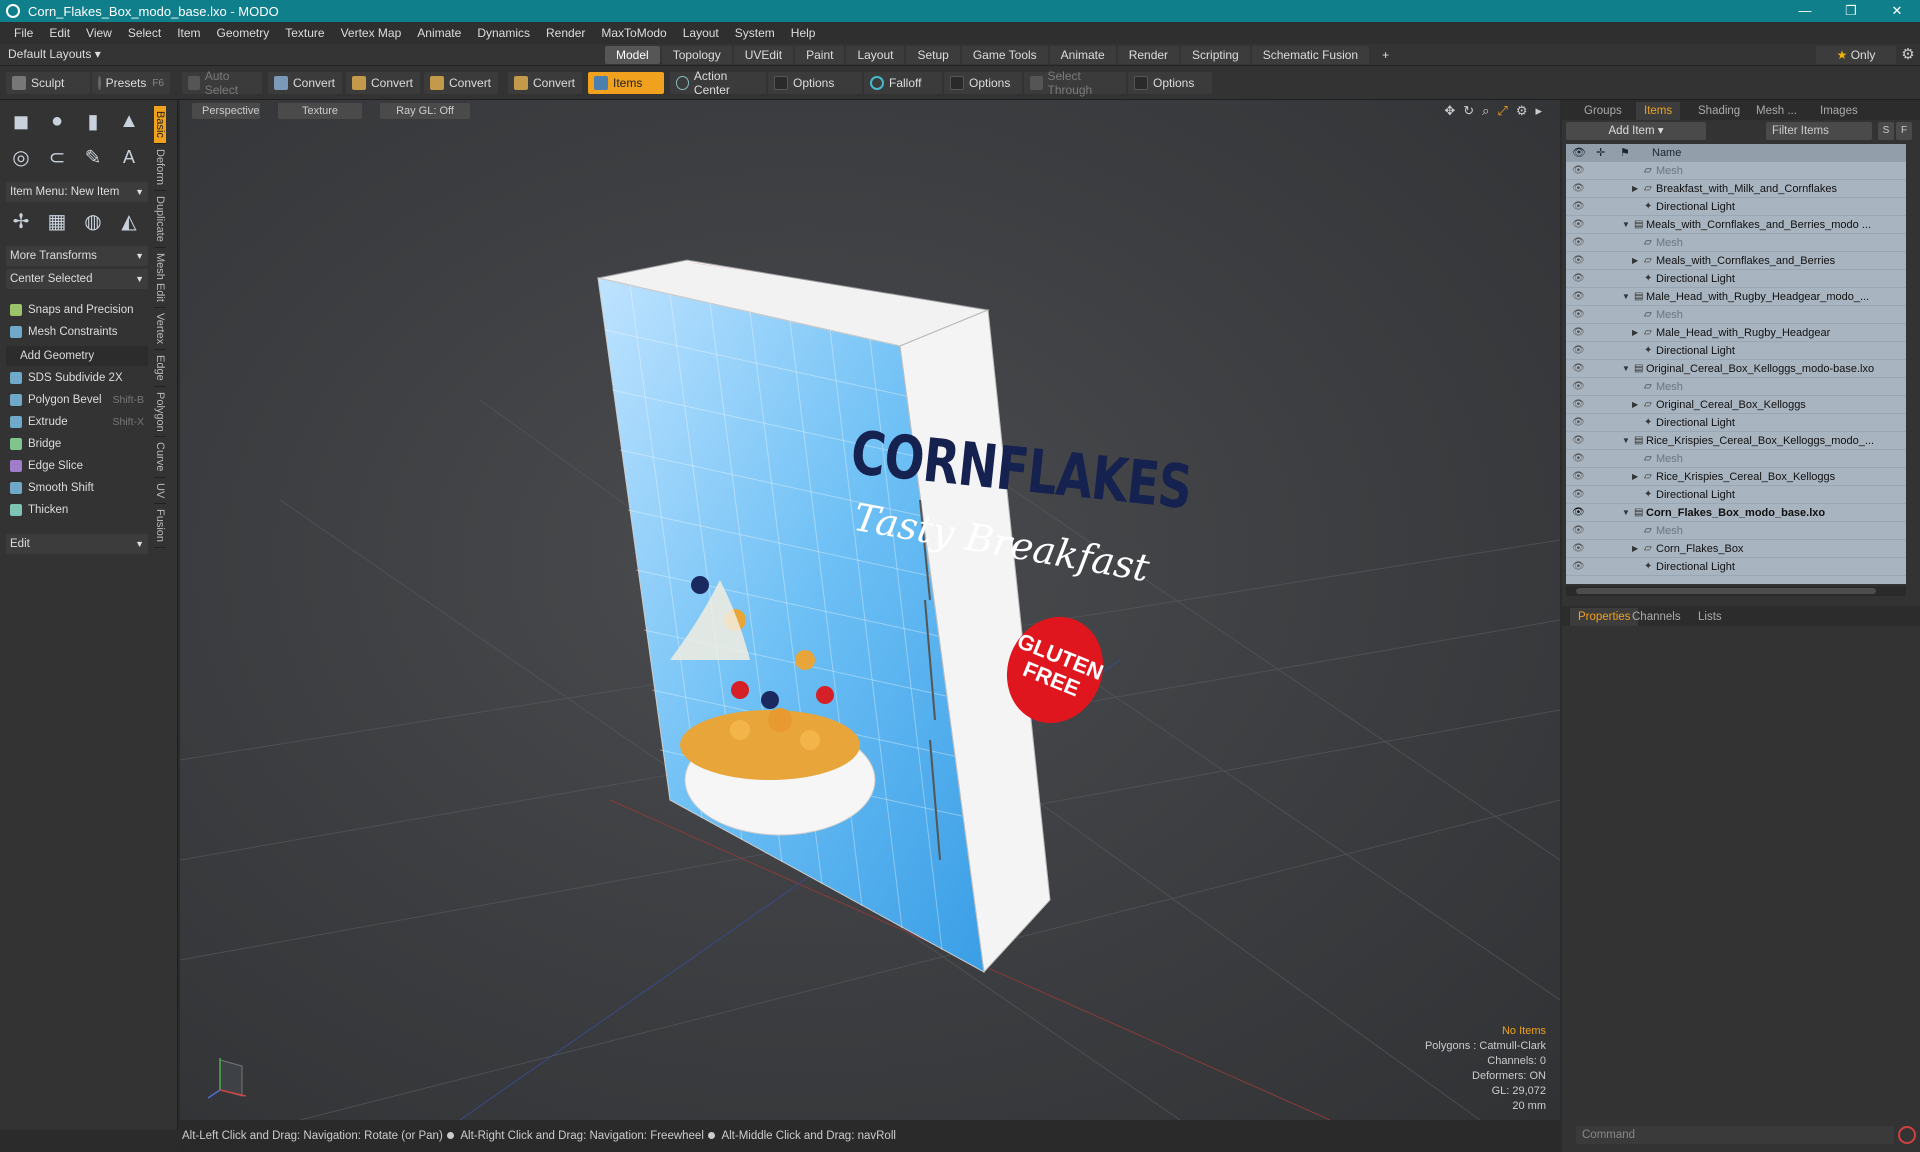 The image size is (1920, 1152). I want to click on center-selected-dropdown: Center Selected ▼, so click(77, 279).